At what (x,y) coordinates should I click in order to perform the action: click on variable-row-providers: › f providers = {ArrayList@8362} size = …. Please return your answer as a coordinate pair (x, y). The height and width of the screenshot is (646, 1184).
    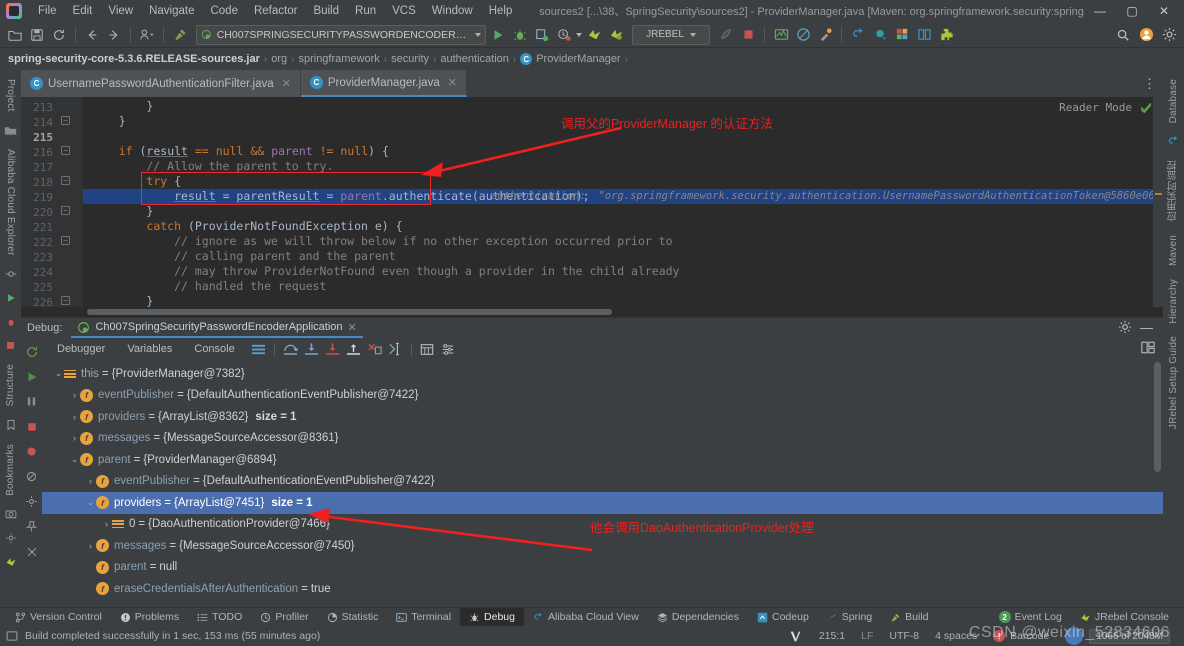
    Looking at the image, I should click on (602, 417).